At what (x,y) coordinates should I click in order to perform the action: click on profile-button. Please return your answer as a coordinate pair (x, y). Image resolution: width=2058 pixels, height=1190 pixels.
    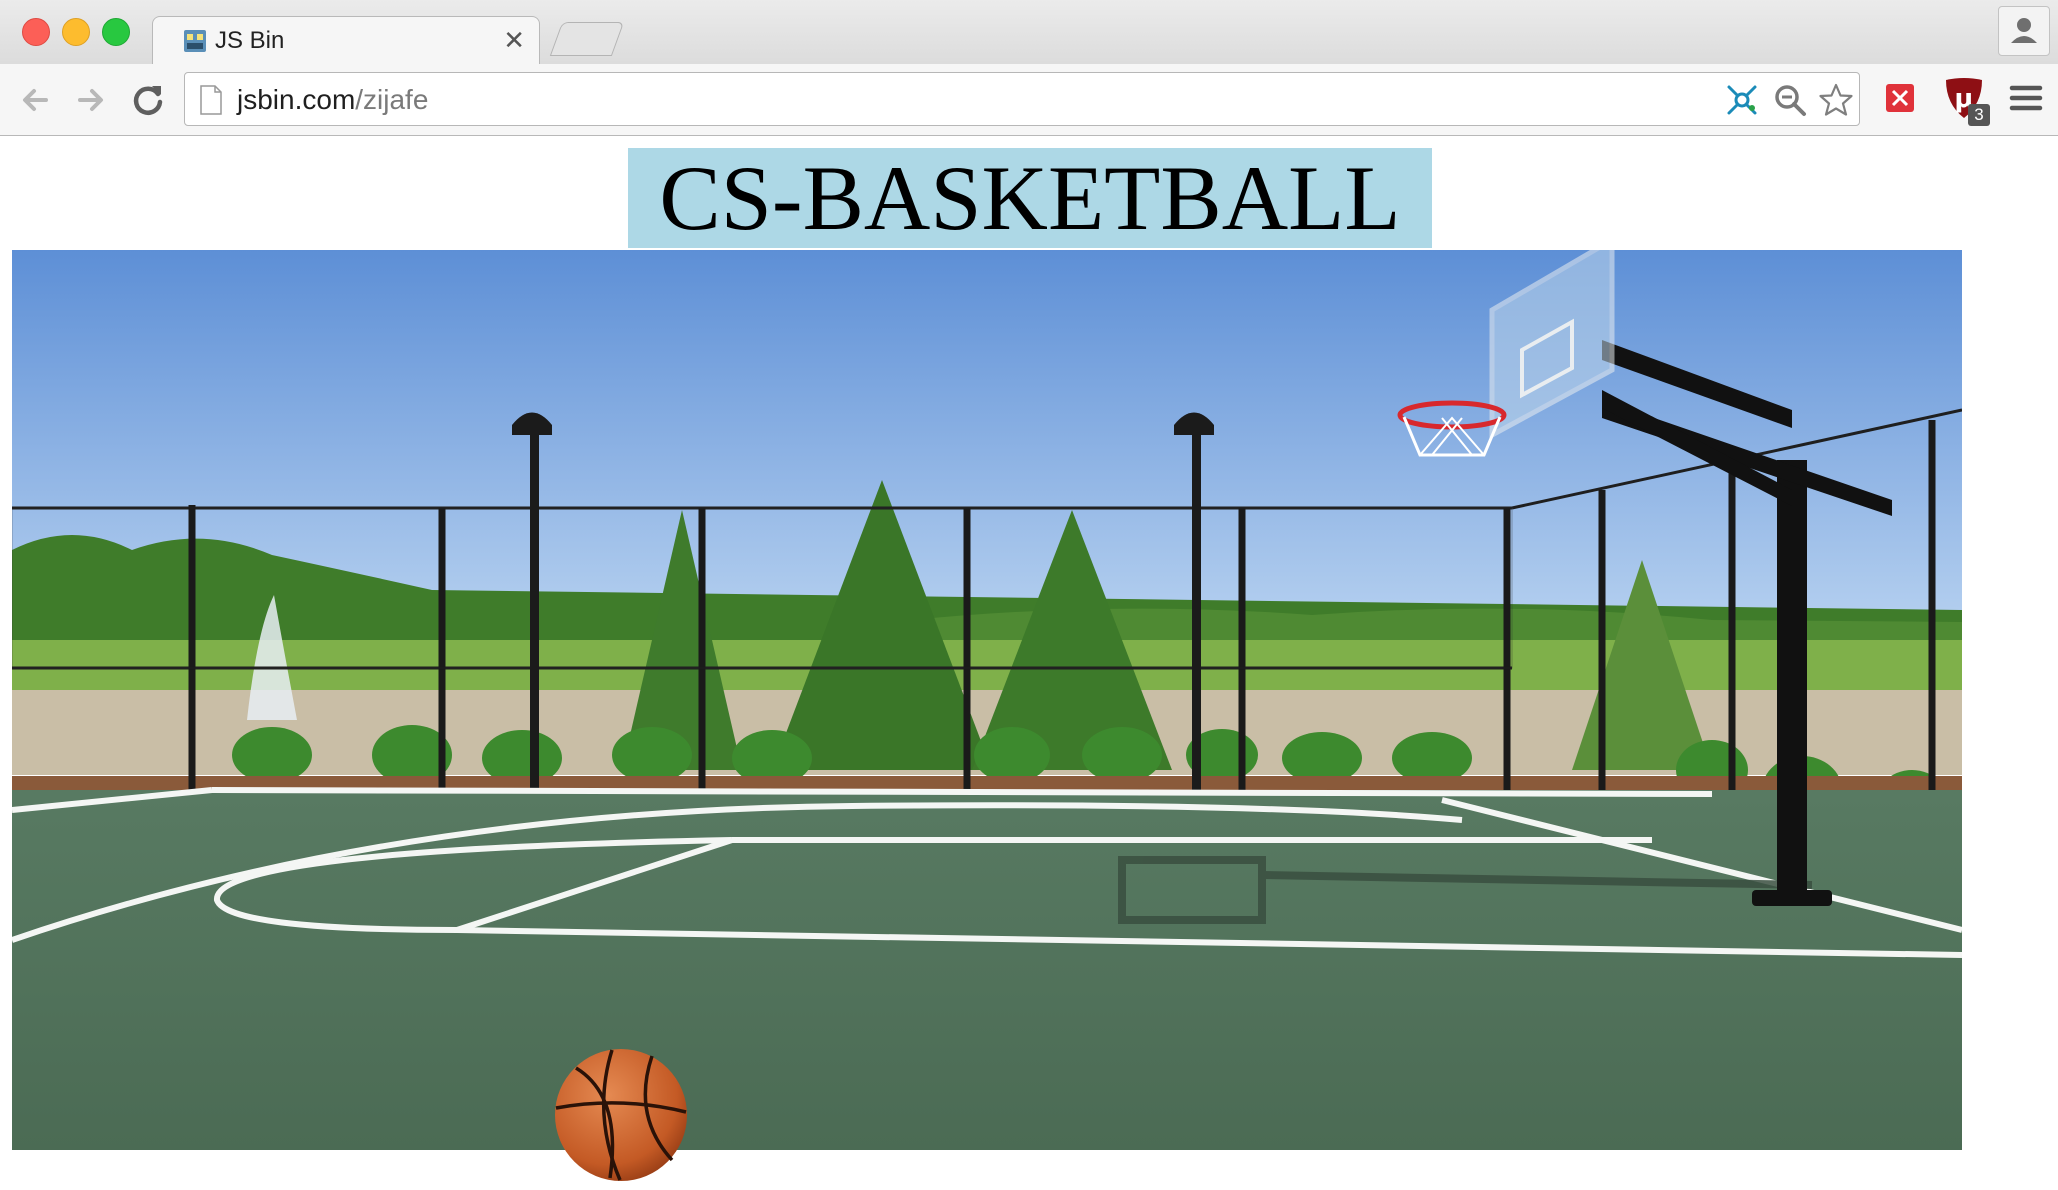
    Looking at the image, I should click on (2024, 31).